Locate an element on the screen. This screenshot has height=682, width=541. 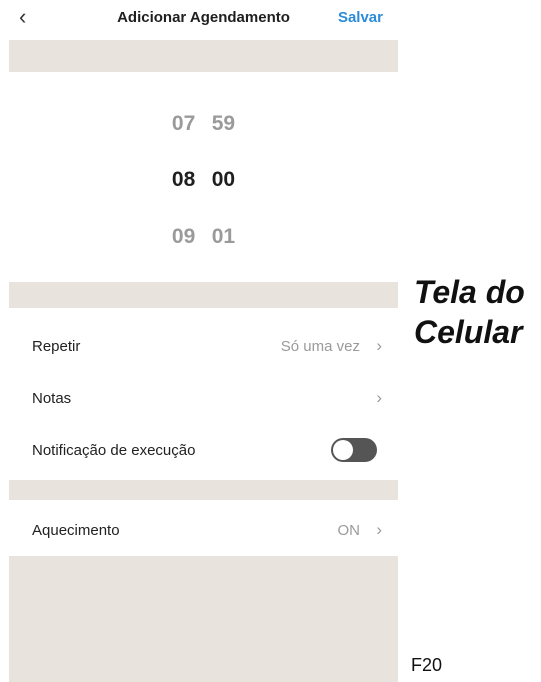
repeat-label: Repetir is located at coordinates (56, 346).